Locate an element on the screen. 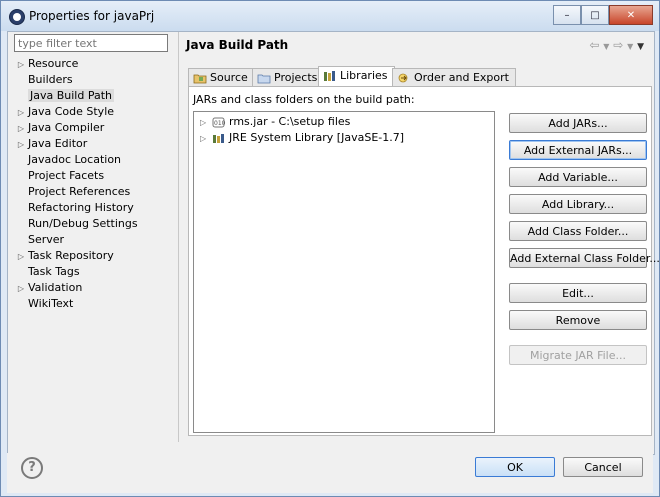  back-arrow-icon: ⇦ is located at coordinates (594, 45).